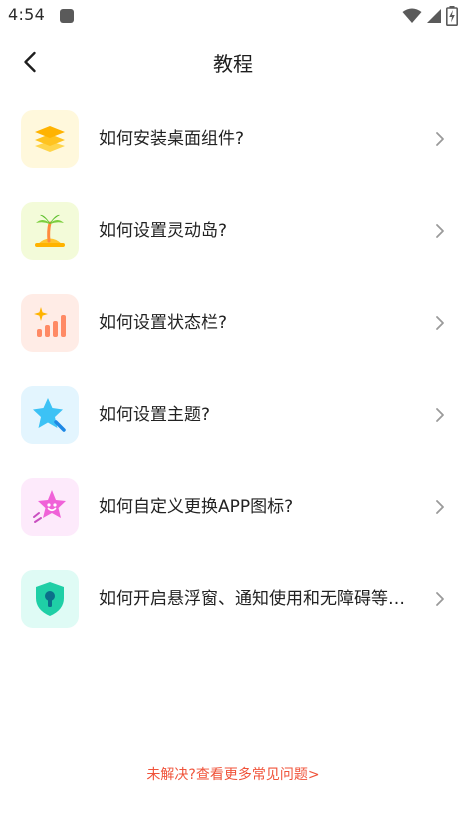 The image size is (466, 830). I want to click on page-title: 教程, so click(233, 64).